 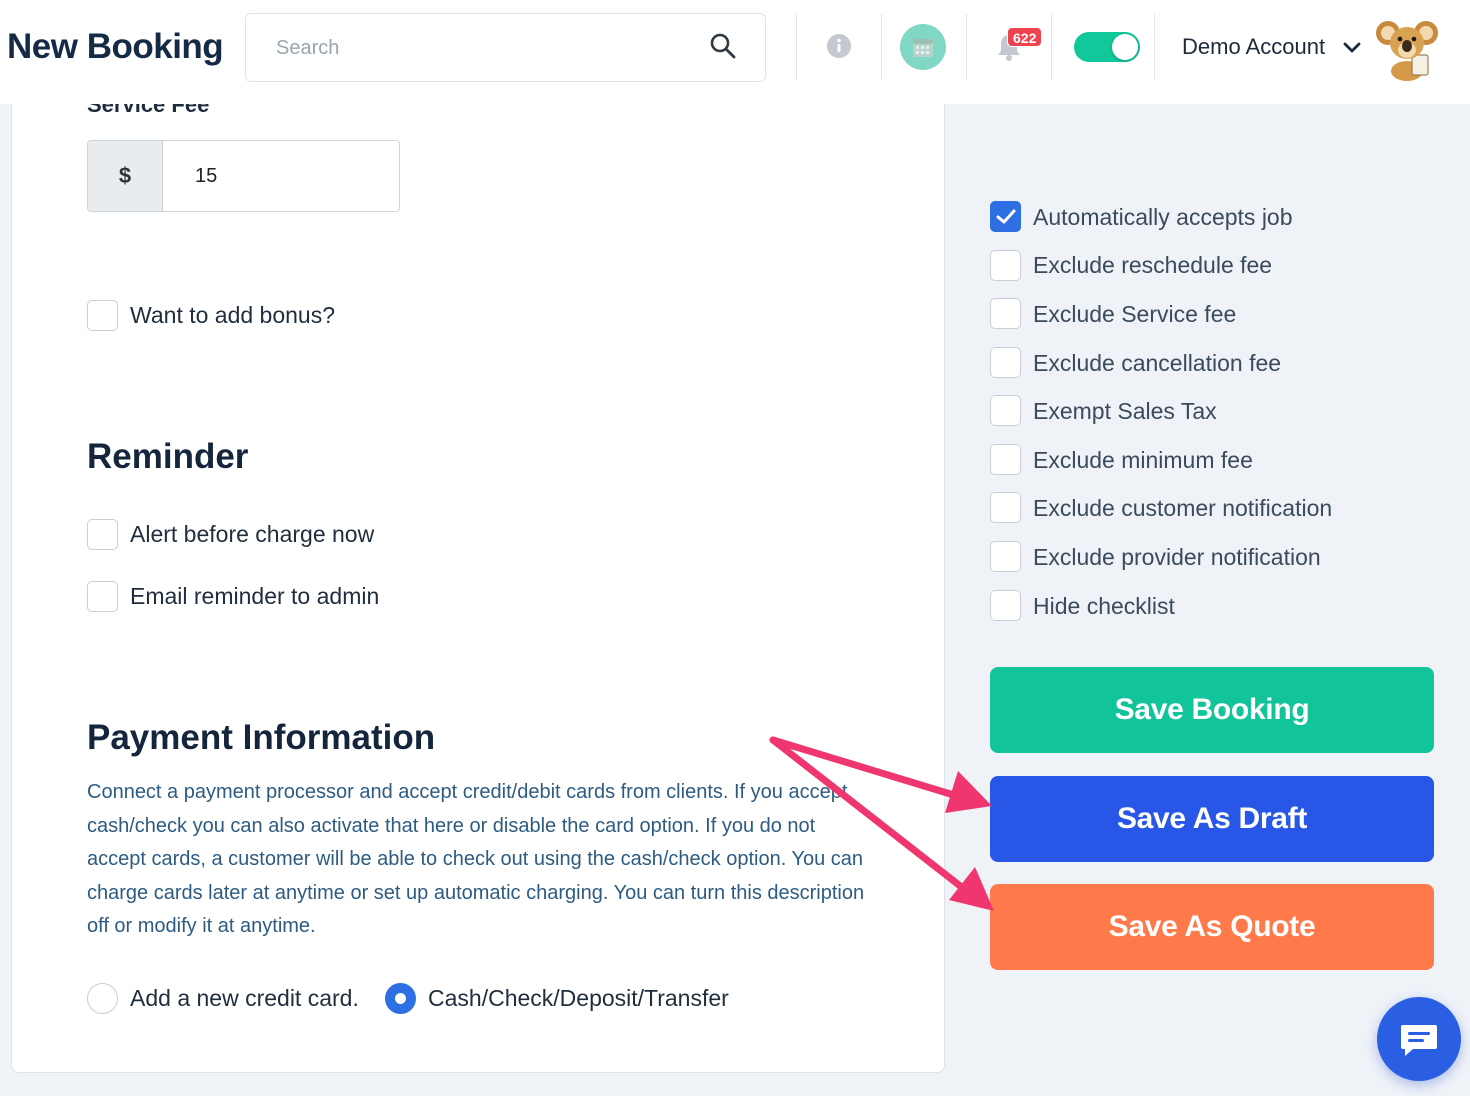 What do you see at coordinates (1143, 460) in the screenshot?
I see `option-label-minimum-fee: Exclude minimum fee` at bounding box center [1143, 460].